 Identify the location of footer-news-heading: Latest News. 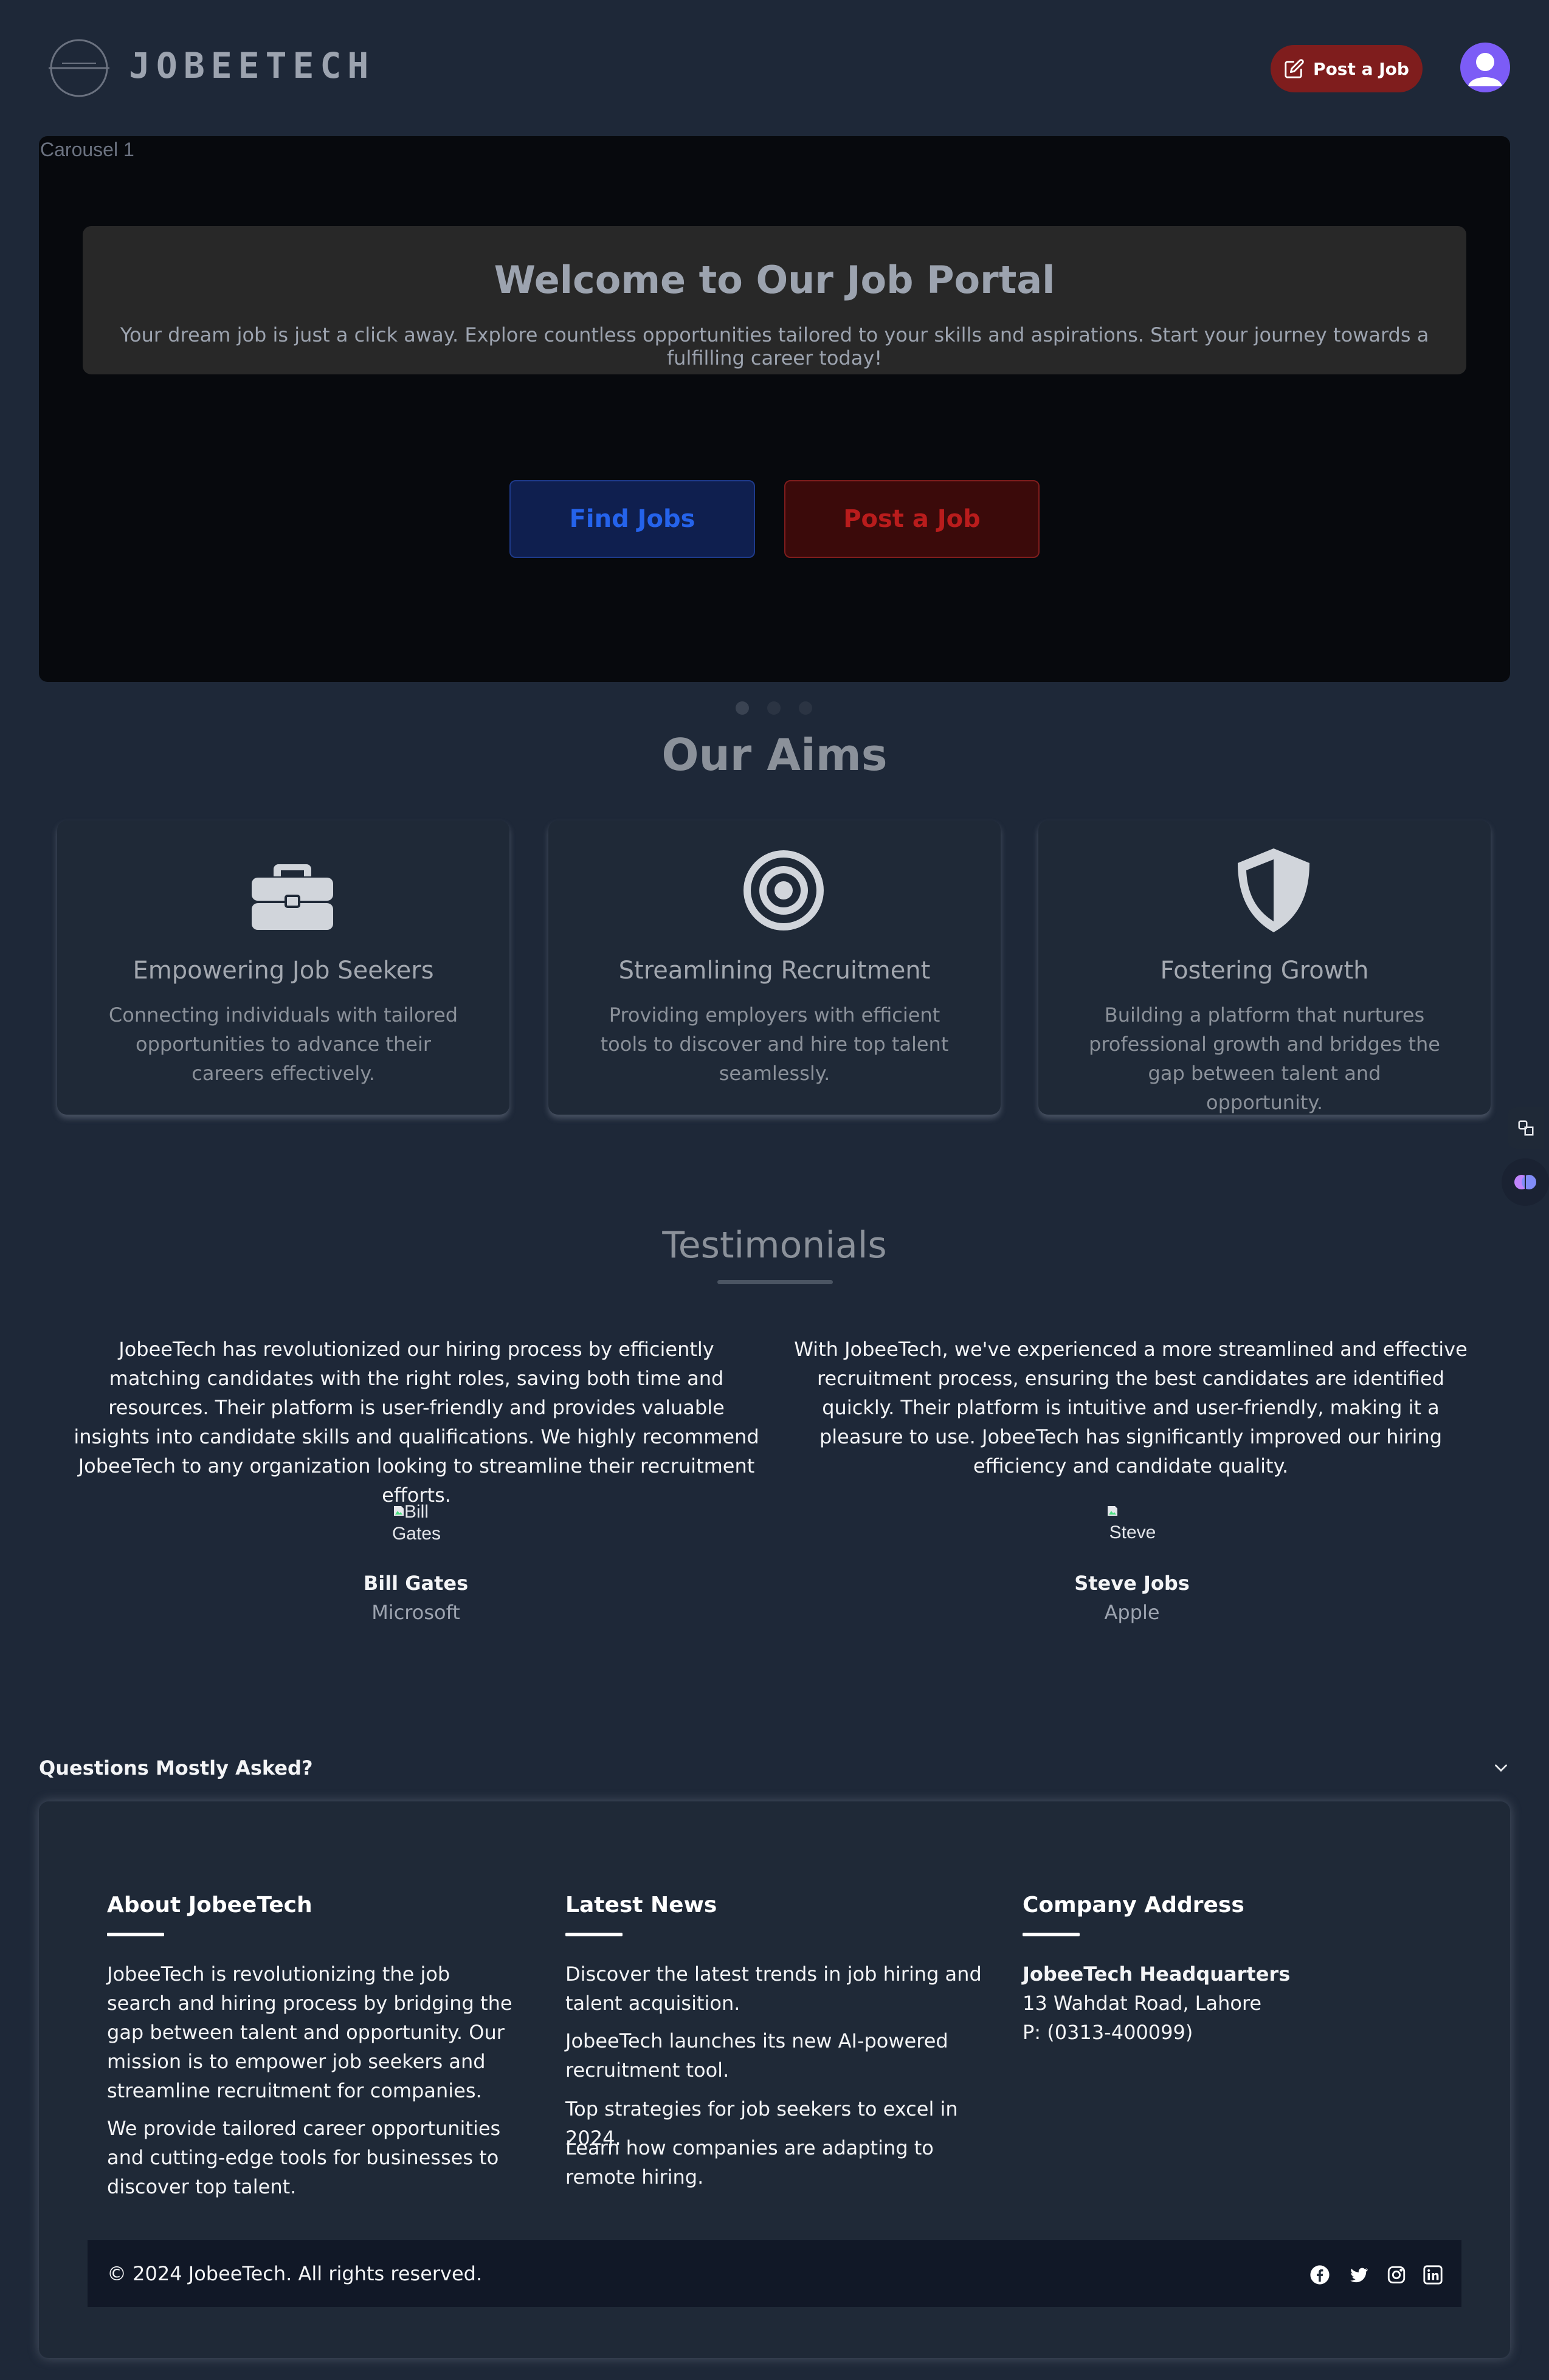
(641, 1905).